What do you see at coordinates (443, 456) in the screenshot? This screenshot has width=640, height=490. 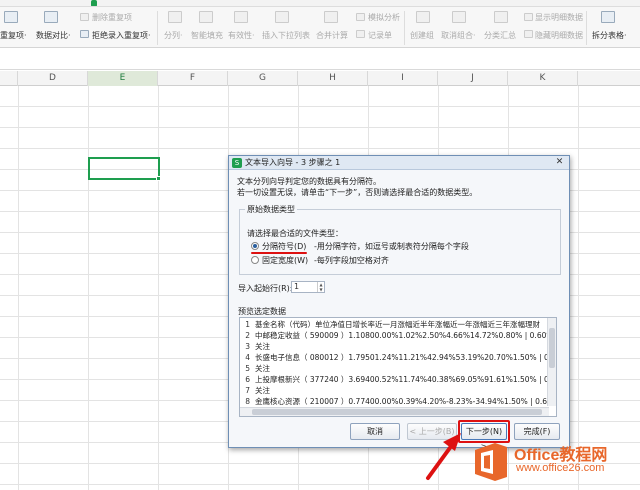 I see `annotation-arrow-icon` at bounding box center [443, 456].